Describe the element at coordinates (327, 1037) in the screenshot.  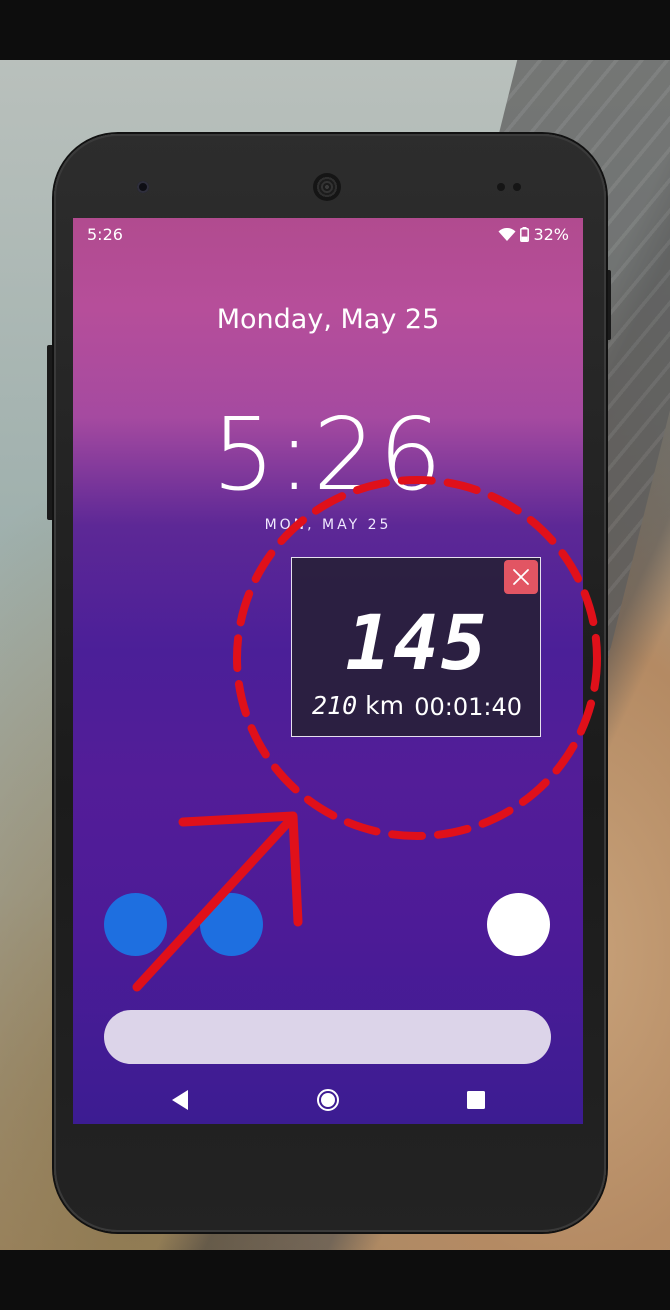
I see `unlock-bar` at that location.